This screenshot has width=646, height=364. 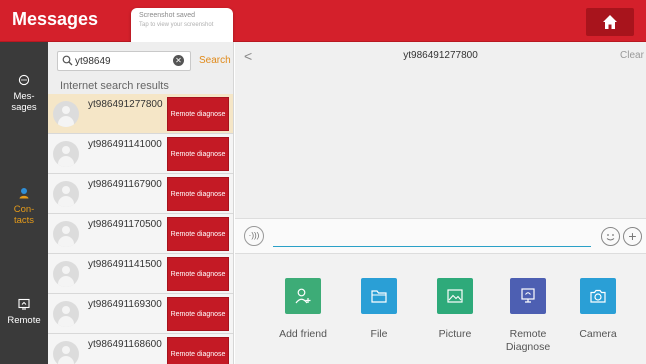 I want to click on nav-item-contacts: Con- tacts, so click(x=24, y=206).